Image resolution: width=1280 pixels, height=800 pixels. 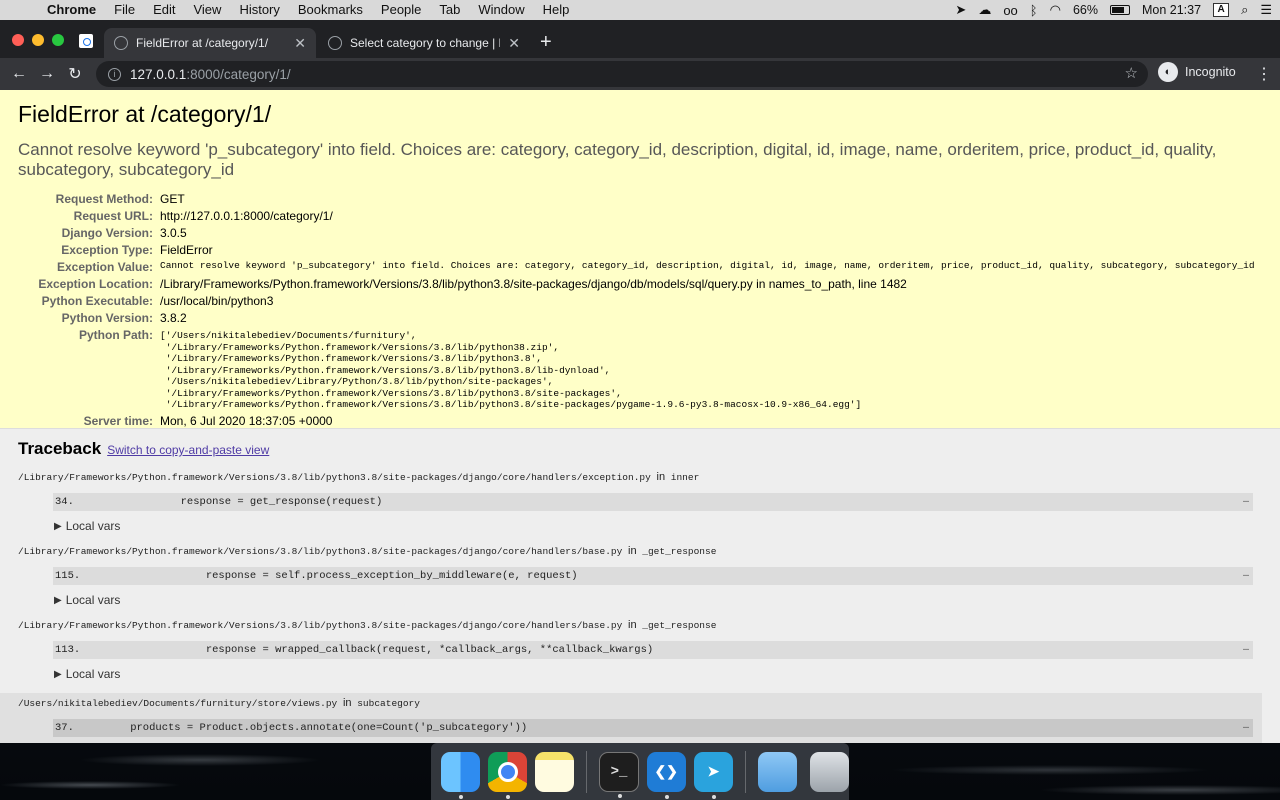 What do you see at coordinates (97, 301) in the screenshot?
I see `meta-label: Python Executable:` at bounding box center [97, 301].